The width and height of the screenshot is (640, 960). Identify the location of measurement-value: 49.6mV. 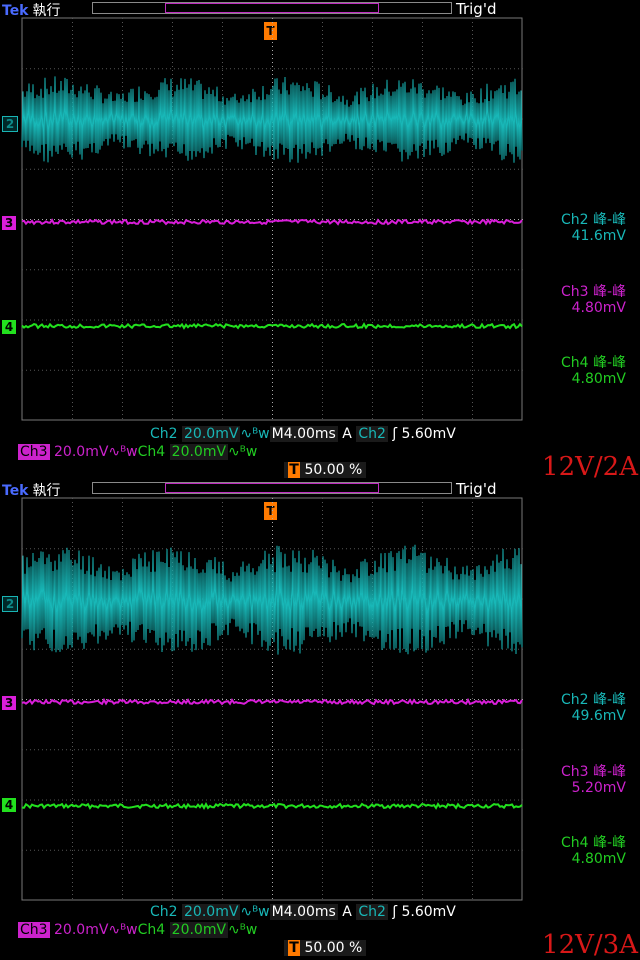
(598, 716).